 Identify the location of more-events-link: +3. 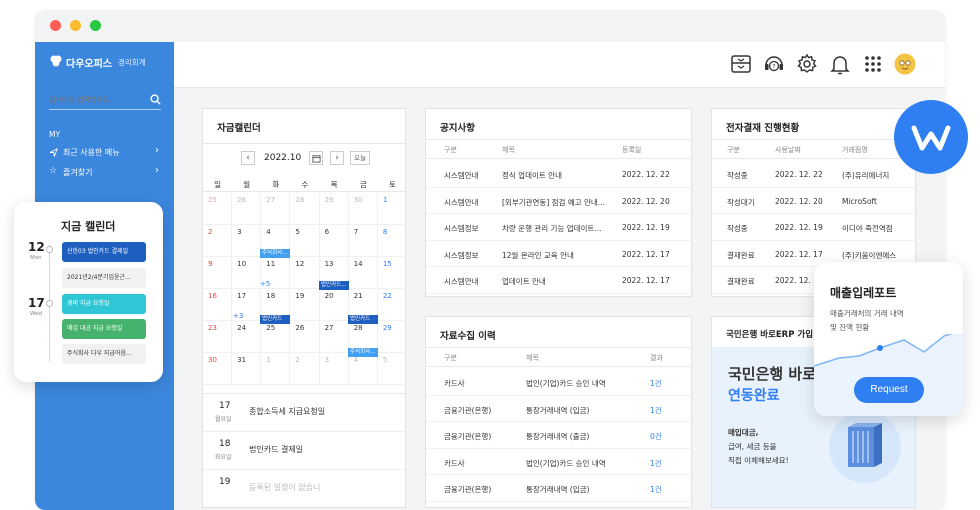
(238, 316).